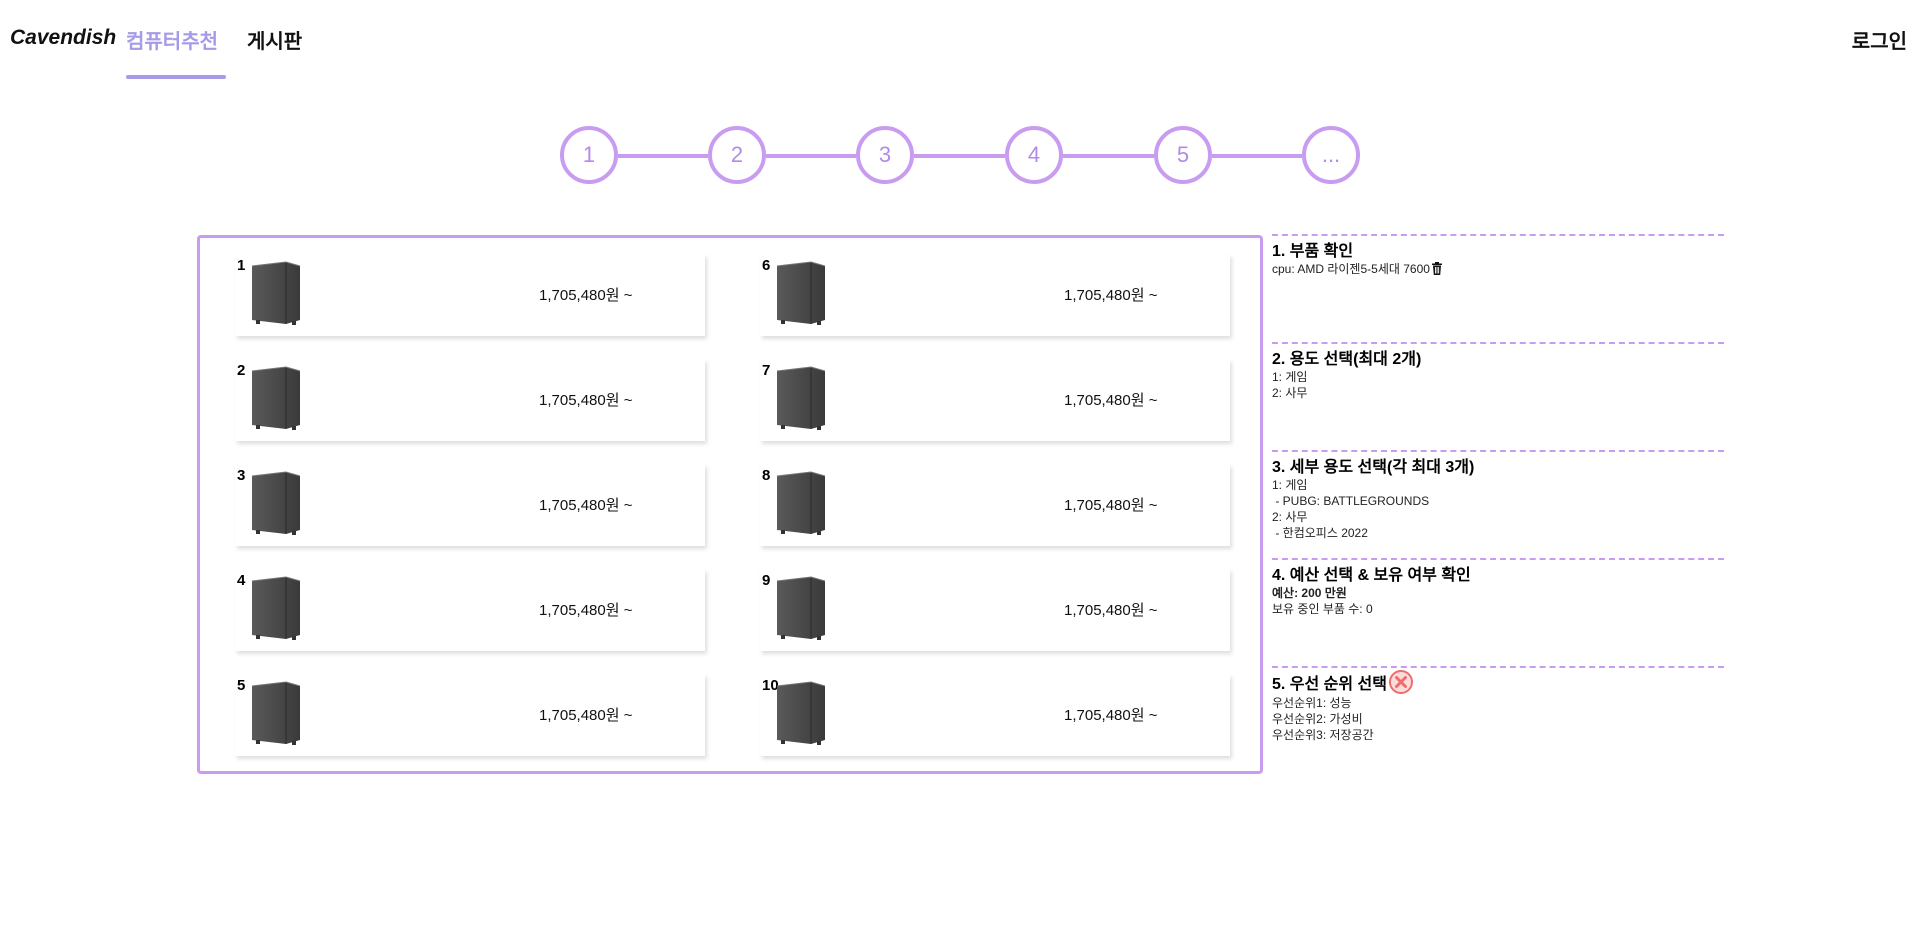 The width and height of the screenshot is (1917, 930). What do you see at coordinates (1498, 288) in the screenshot?
I see `summary-parts: 1. 부품 확인 cpu: AMD 라이젠5-5세대 7600` at bounding box center [1498, 288].